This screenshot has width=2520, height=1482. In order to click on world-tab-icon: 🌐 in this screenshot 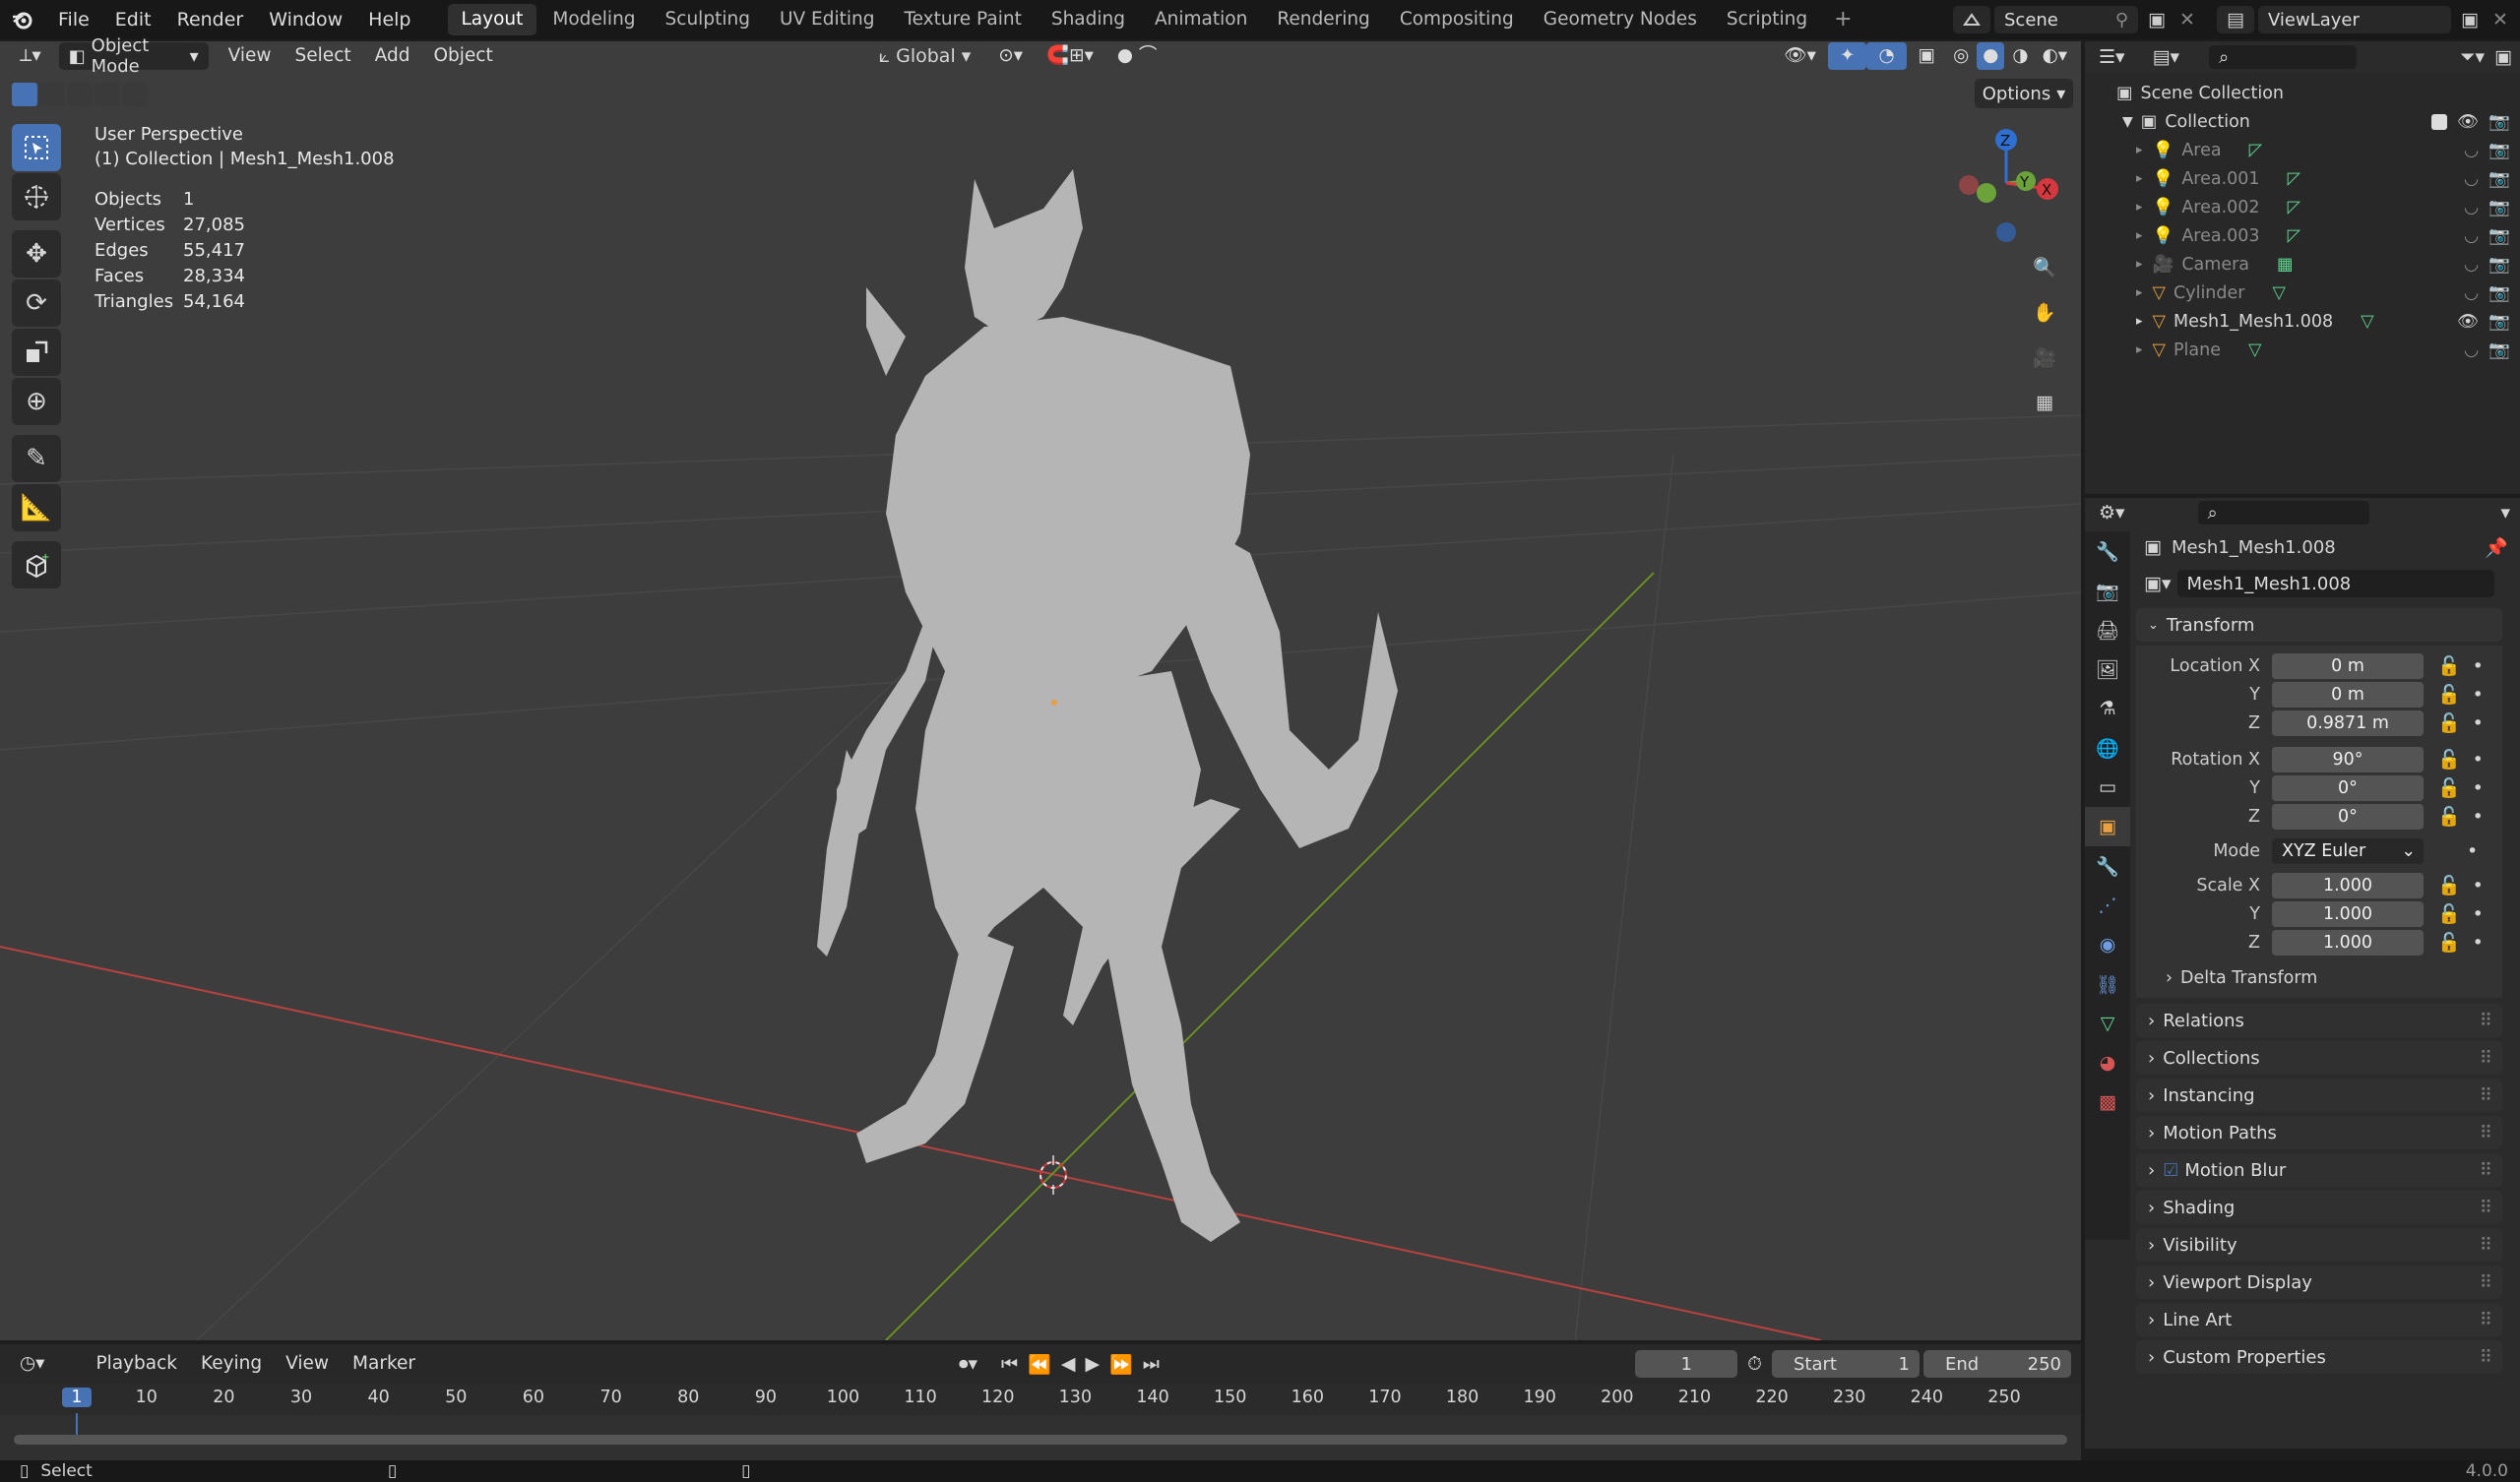, I will do `click(2107, 748)`.